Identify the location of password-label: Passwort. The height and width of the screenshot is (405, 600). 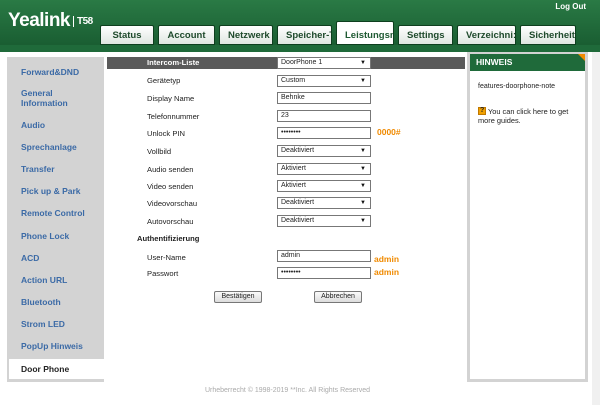
(163, 273).